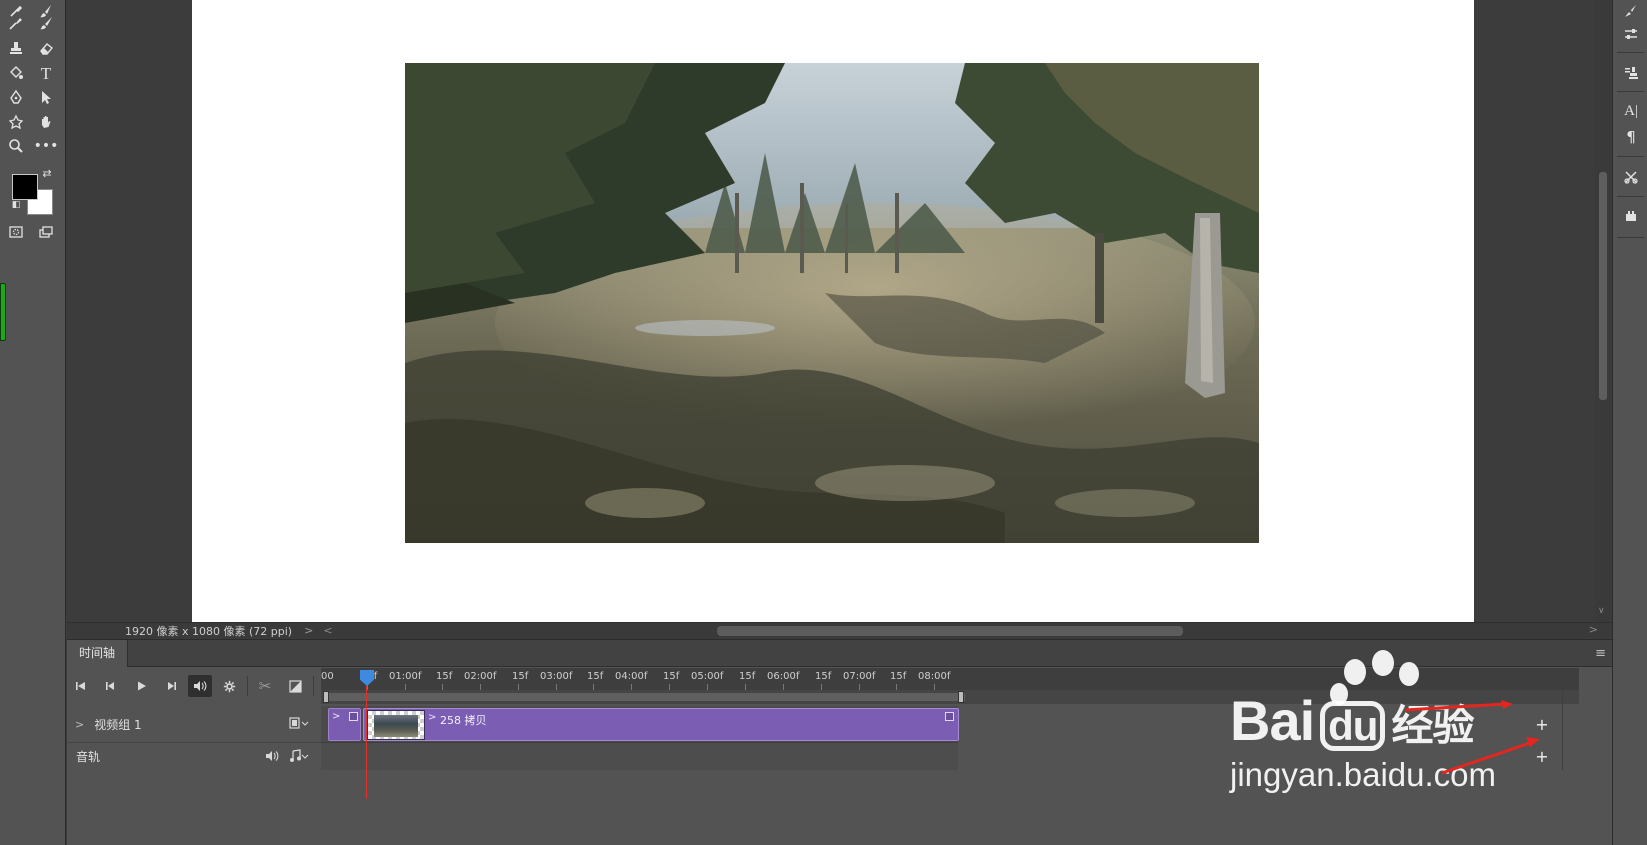  Describe the element at coordinates (950, 631) in the screenshot. I see `horizontal-scroll-thumb` at that location.